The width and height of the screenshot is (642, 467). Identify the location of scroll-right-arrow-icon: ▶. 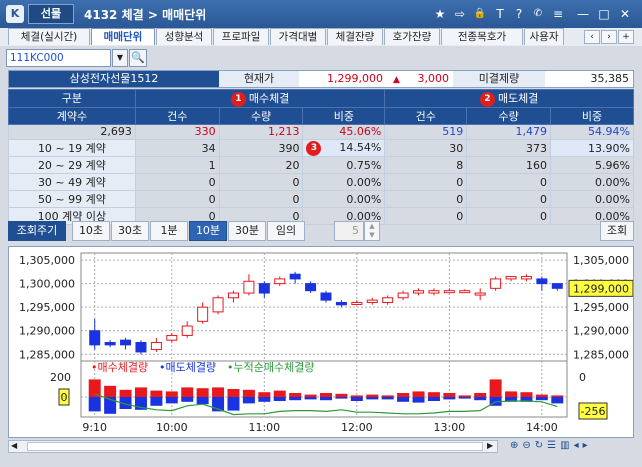
(490, 445).